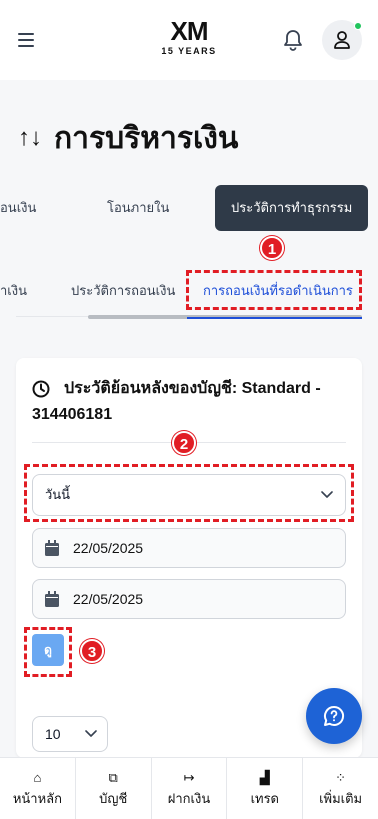 Image resolution: width=378 pixels, height=819 pixels. What do you see at coordinates (292, 208) in the screenshot?
I see `tab-transaction-history: ประวัติการทำธุรกรรม` at bounding box center [292, 208].